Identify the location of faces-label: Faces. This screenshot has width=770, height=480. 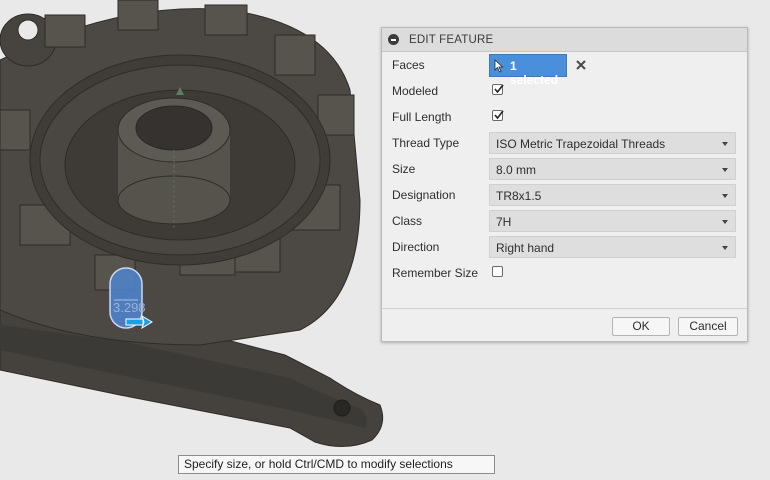
(408, 65).